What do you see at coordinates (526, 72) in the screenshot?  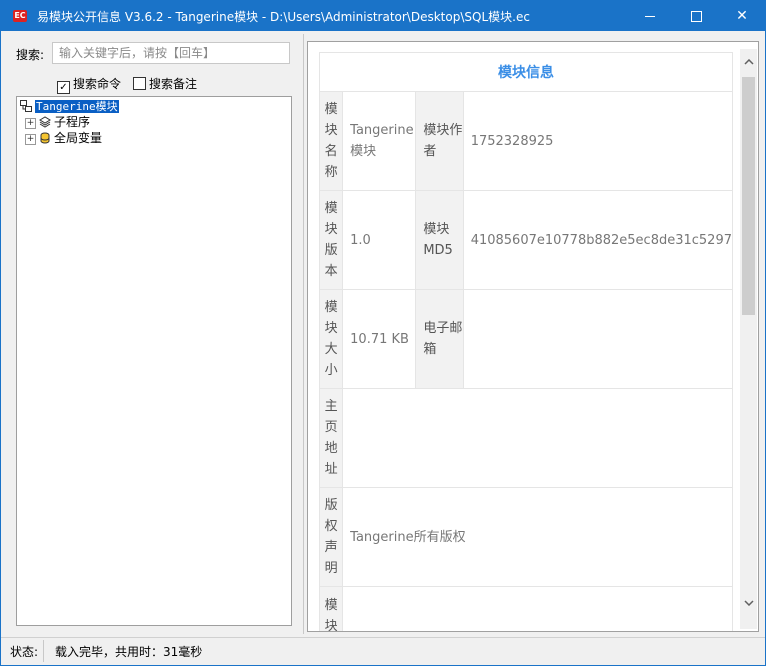 I see `info-header: 模块信息` at bounding box center [526, 72].